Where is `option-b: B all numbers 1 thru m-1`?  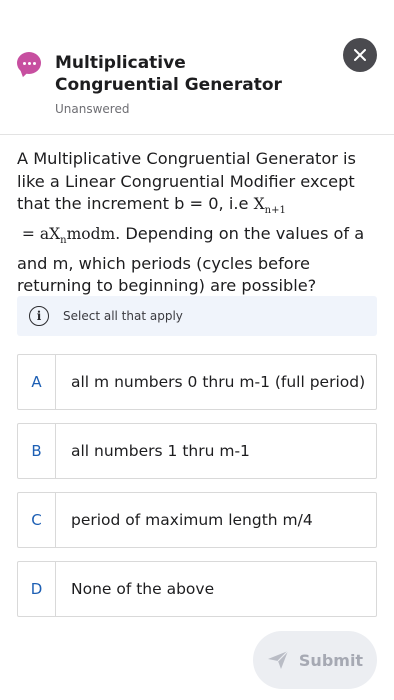
option-b: B all numbers 1 thru m-1 is located at coordinates (197, 451).